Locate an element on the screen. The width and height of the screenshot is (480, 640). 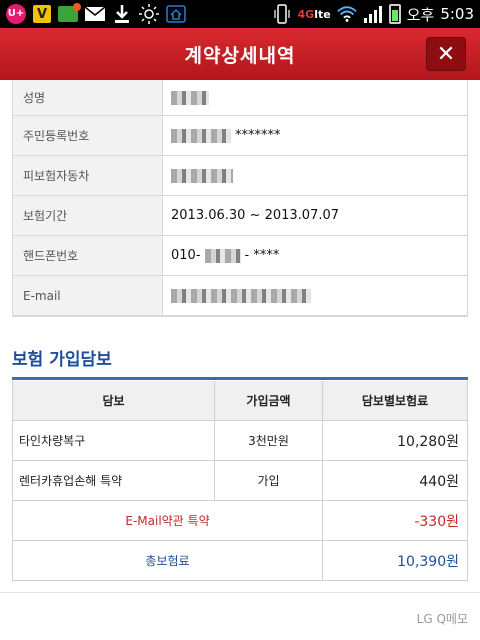
coverage-header-row: 담보 가입금액 담보별보험료 is located at coordinates (240, 401).